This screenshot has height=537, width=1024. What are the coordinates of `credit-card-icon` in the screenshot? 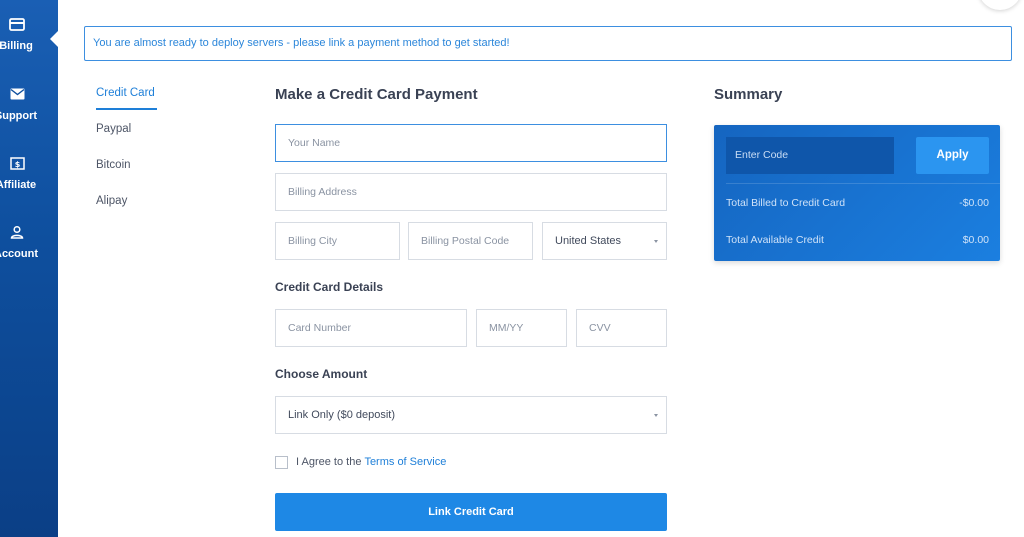 It's located at (17, 24).